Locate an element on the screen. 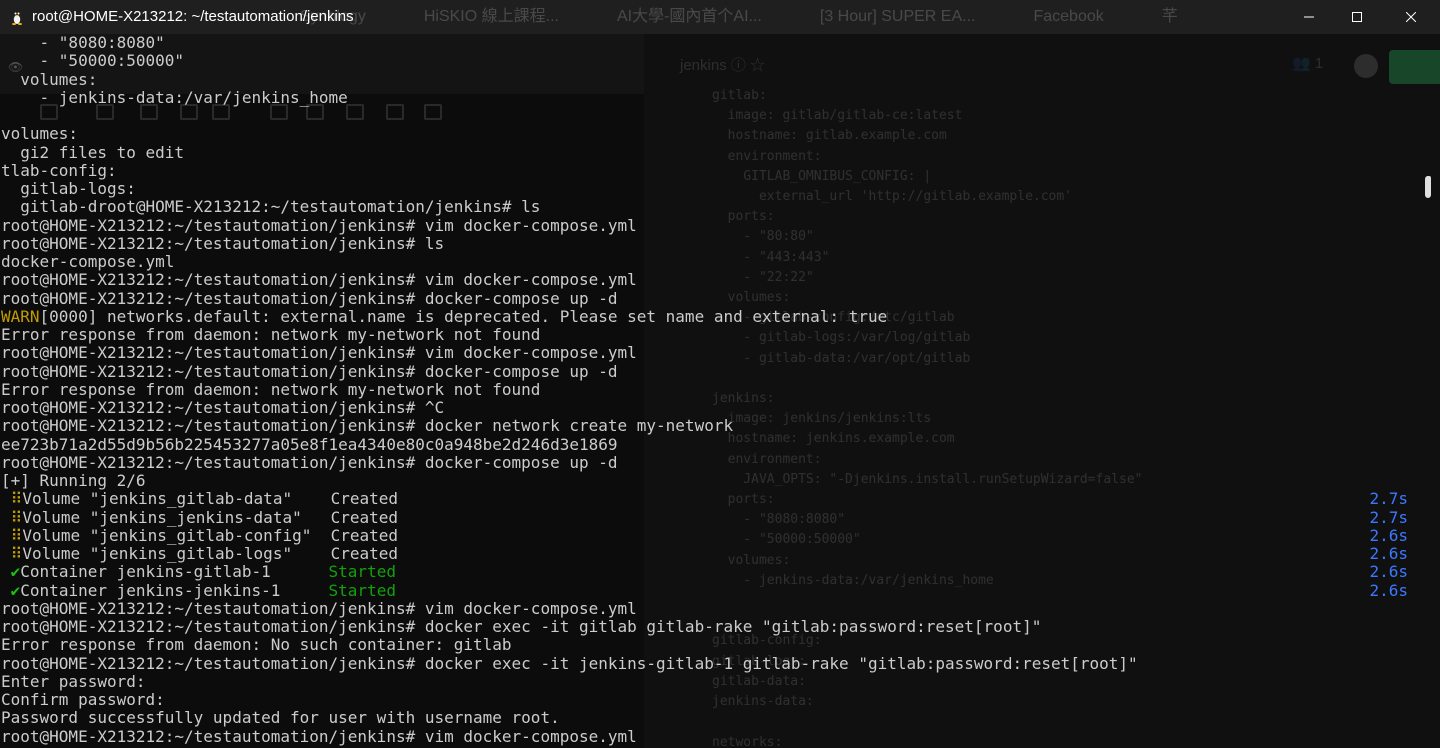 Image resolution: width=1440 pixels, height=748 pixels. terminal-line-text: Enter password: is located at coordinates (73, 681).